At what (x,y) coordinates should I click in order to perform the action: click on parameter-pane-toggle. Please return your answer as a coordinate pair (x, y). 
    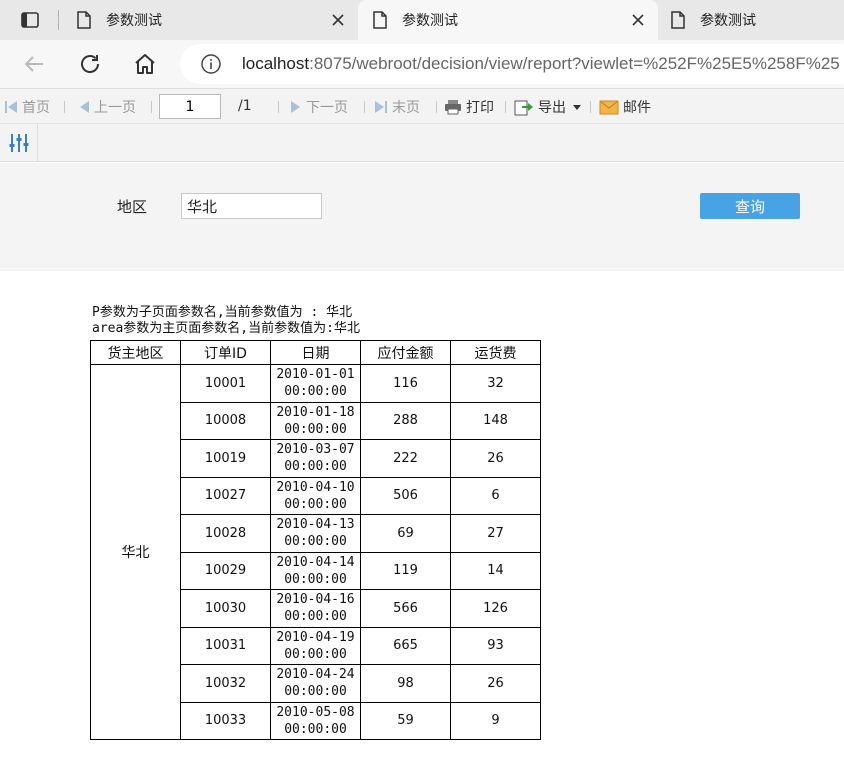
    Looking at the image, I should click on (19, 143).